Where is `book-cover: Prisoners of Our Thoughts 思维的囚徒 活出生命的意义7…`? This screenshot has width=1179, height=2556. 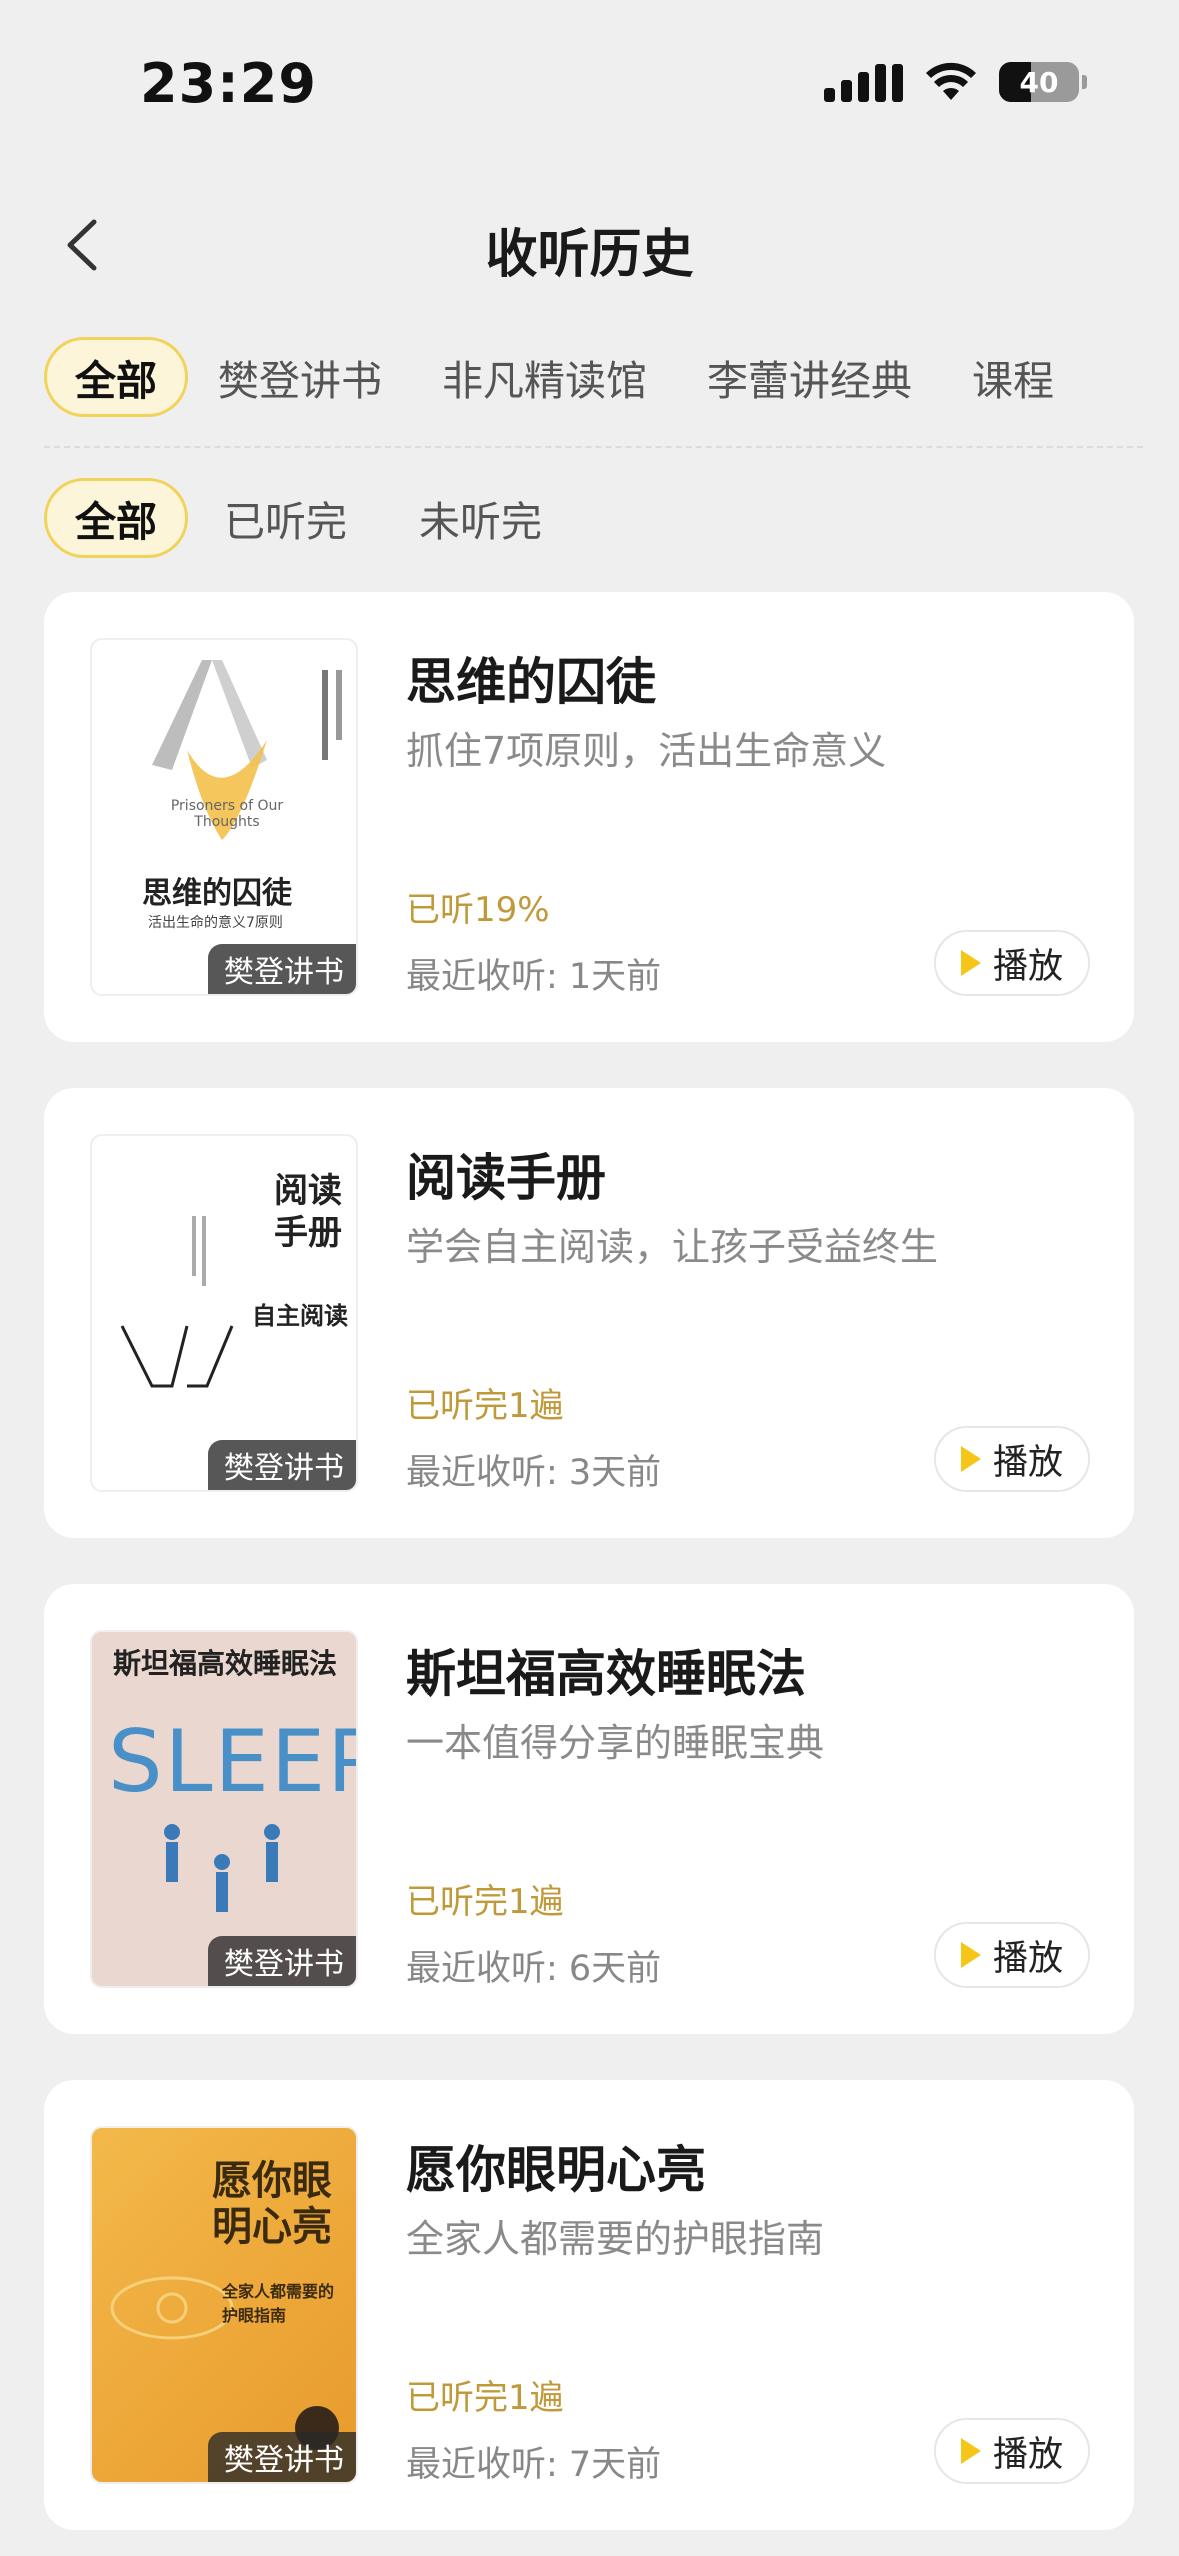
book-cover: Prisoners of Our Thoughts 思维的囚徒 活出生命的意义7… is located at coordinates (224, 817).